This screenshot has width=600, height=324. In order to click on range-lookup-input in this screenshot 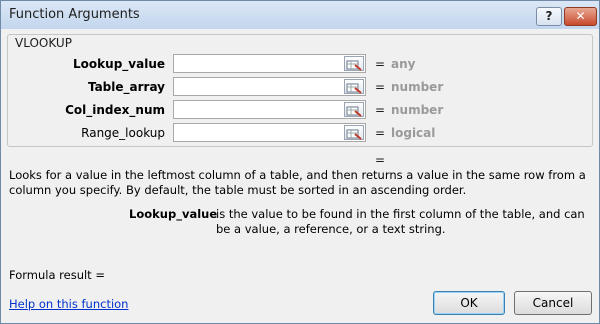, I will do `click(259, 135)`.